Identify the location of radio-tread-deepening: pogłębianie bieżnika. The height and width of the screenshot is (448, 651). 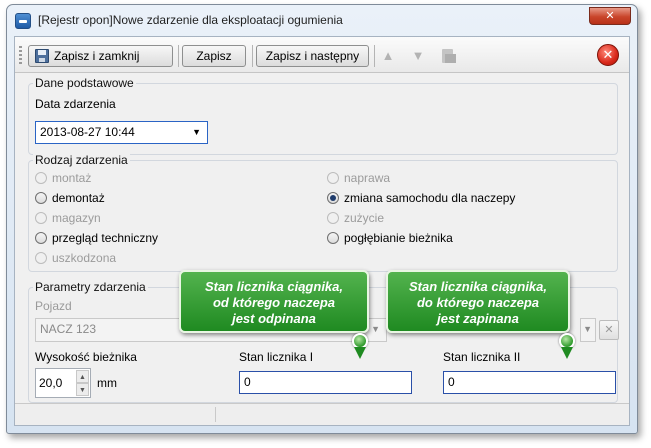
(390, 238).